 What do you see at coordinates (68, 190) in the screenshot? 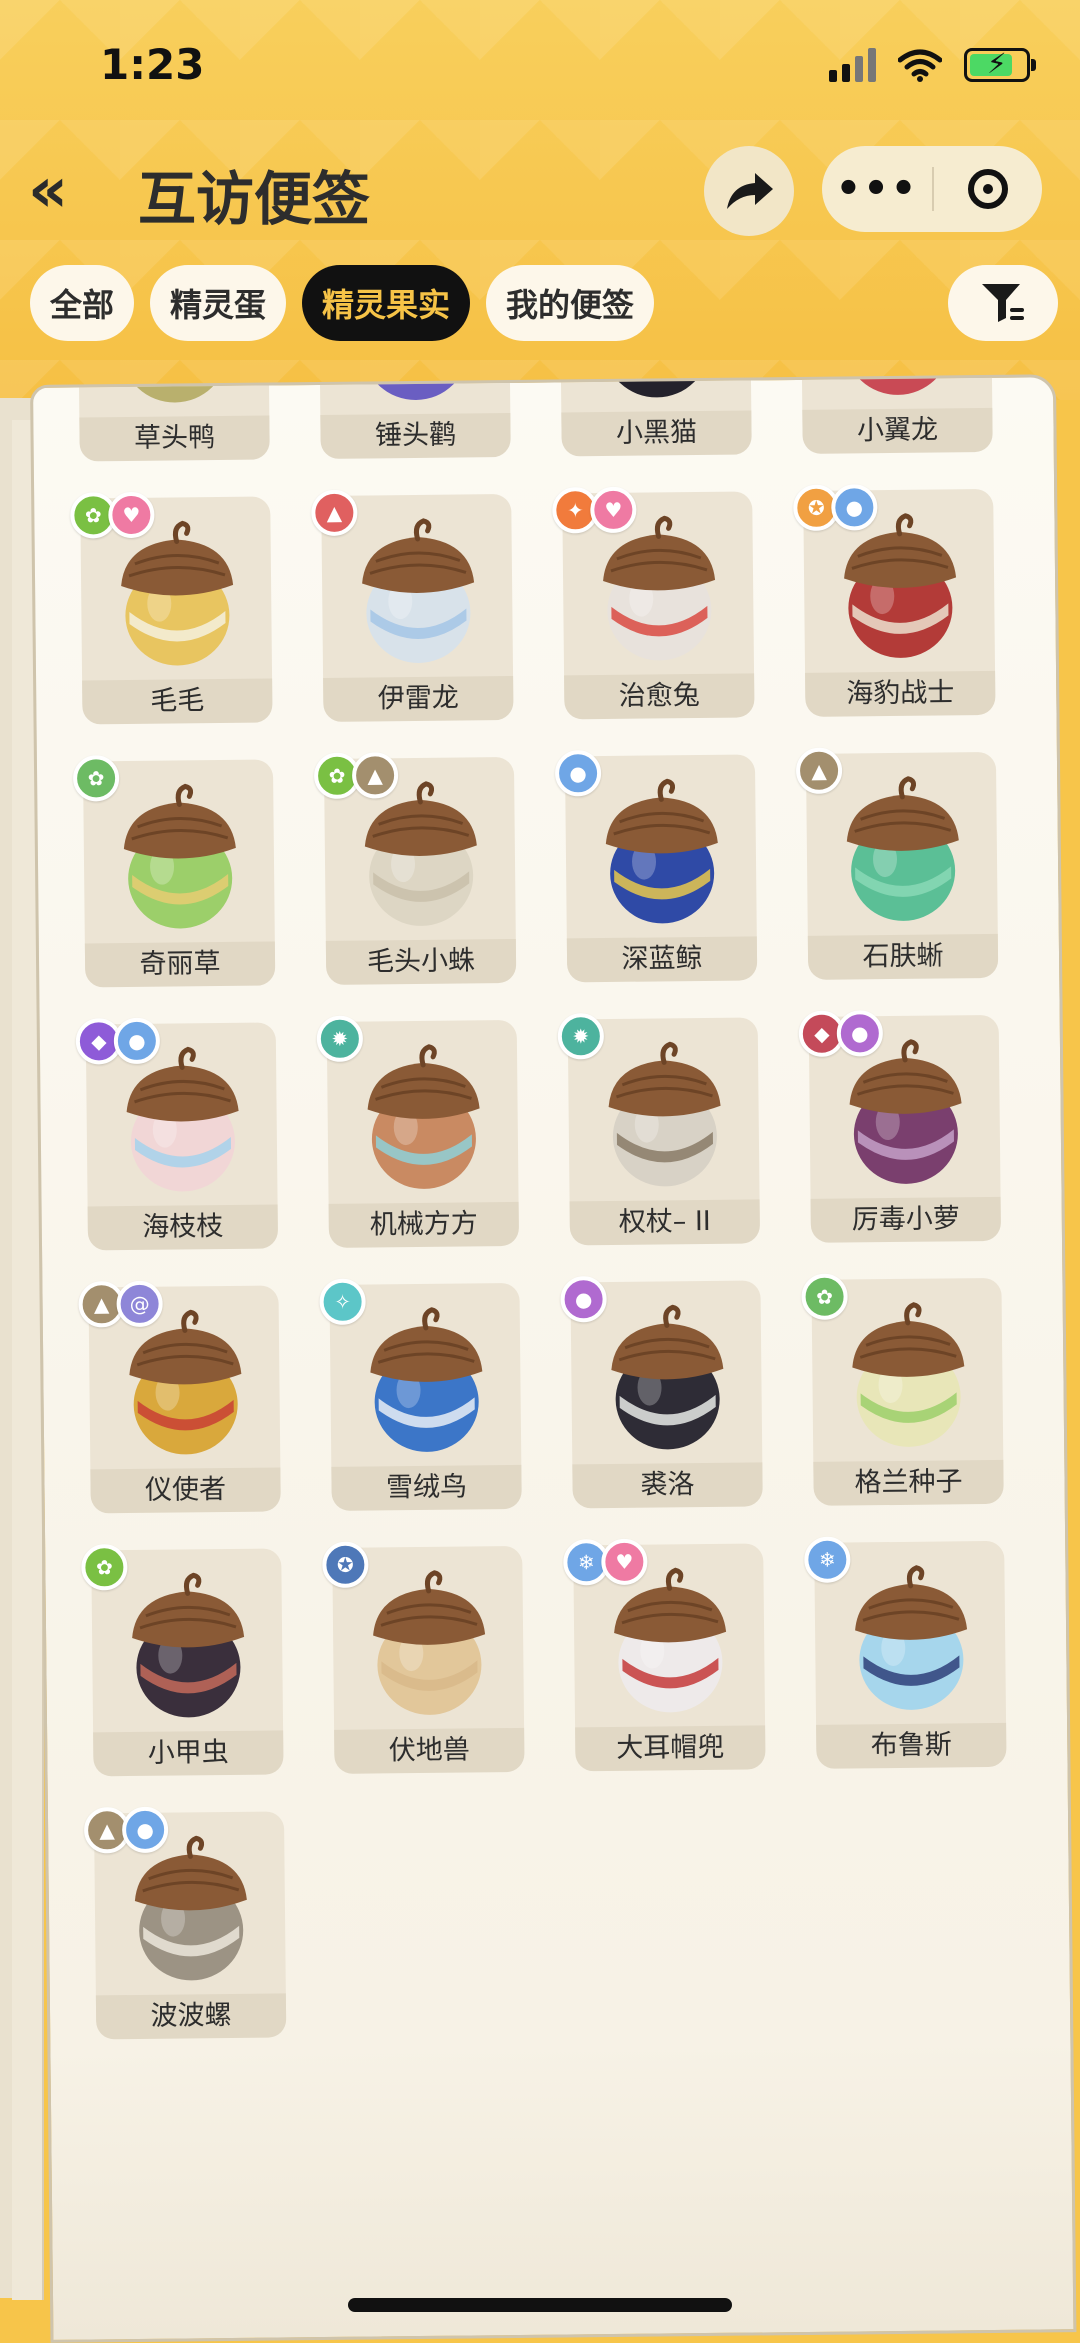
I see `back-button: «` at bounding box center [68, 190].